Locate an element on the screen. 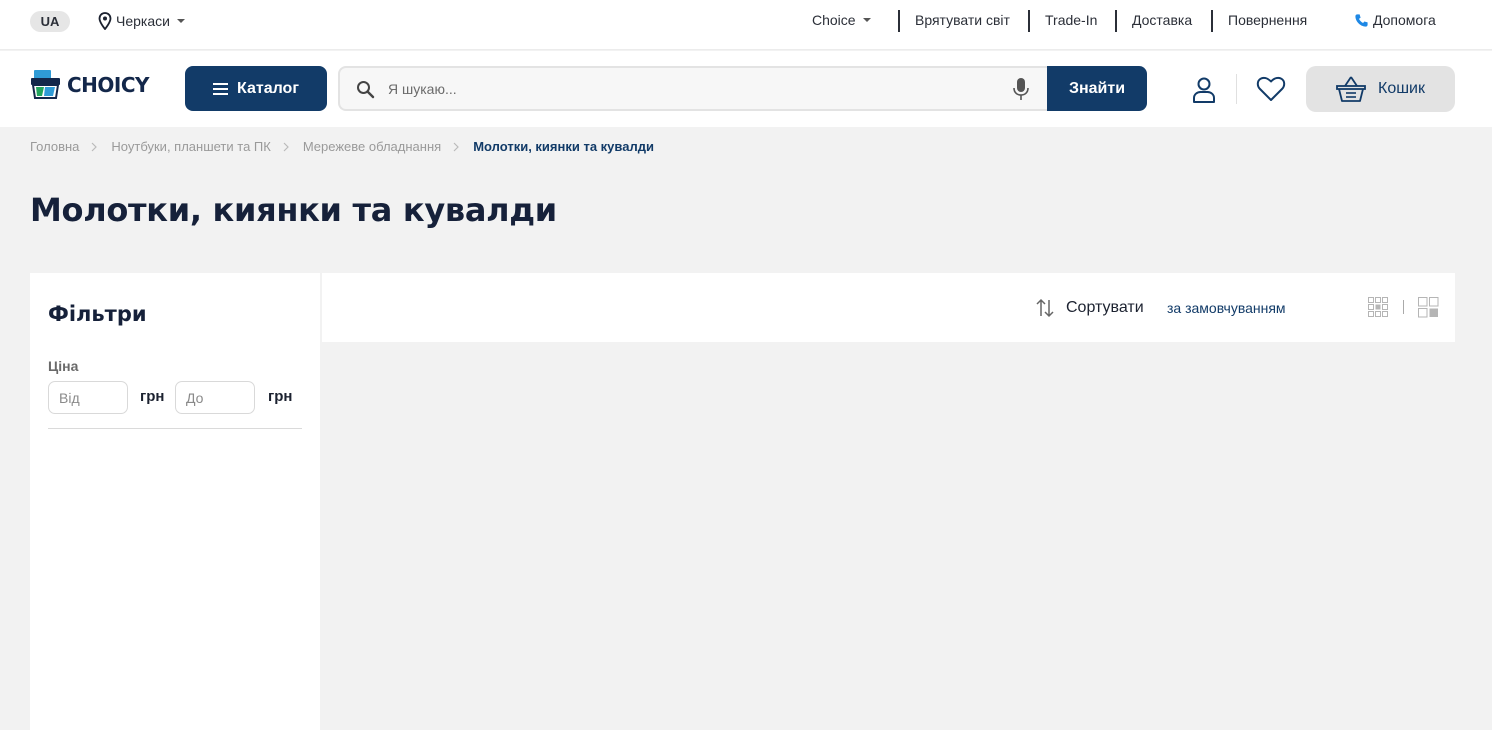 Image resolution: width=1492 pixels, height=730 pixels. city-selector: Черкаси is located at coordinates (141, 21).